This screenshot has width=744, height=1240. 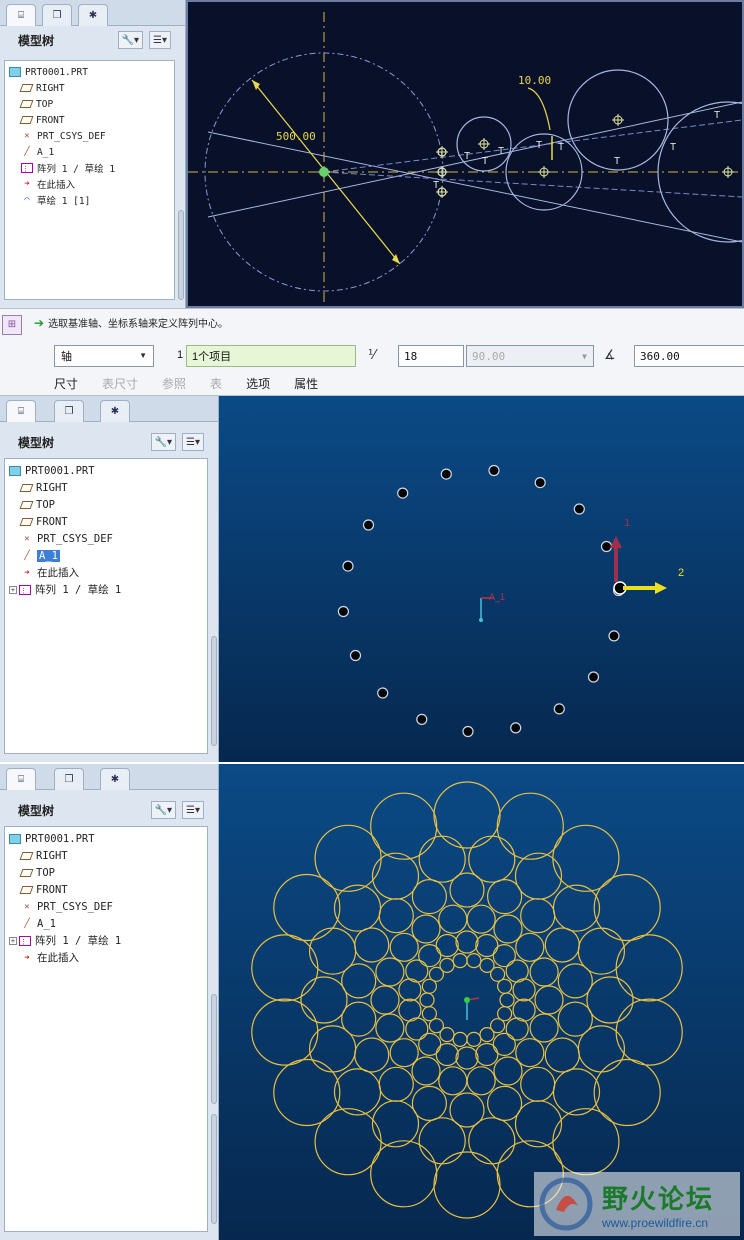 I want to click on total-angle-value: 360.00, so click(x=660, y=356).